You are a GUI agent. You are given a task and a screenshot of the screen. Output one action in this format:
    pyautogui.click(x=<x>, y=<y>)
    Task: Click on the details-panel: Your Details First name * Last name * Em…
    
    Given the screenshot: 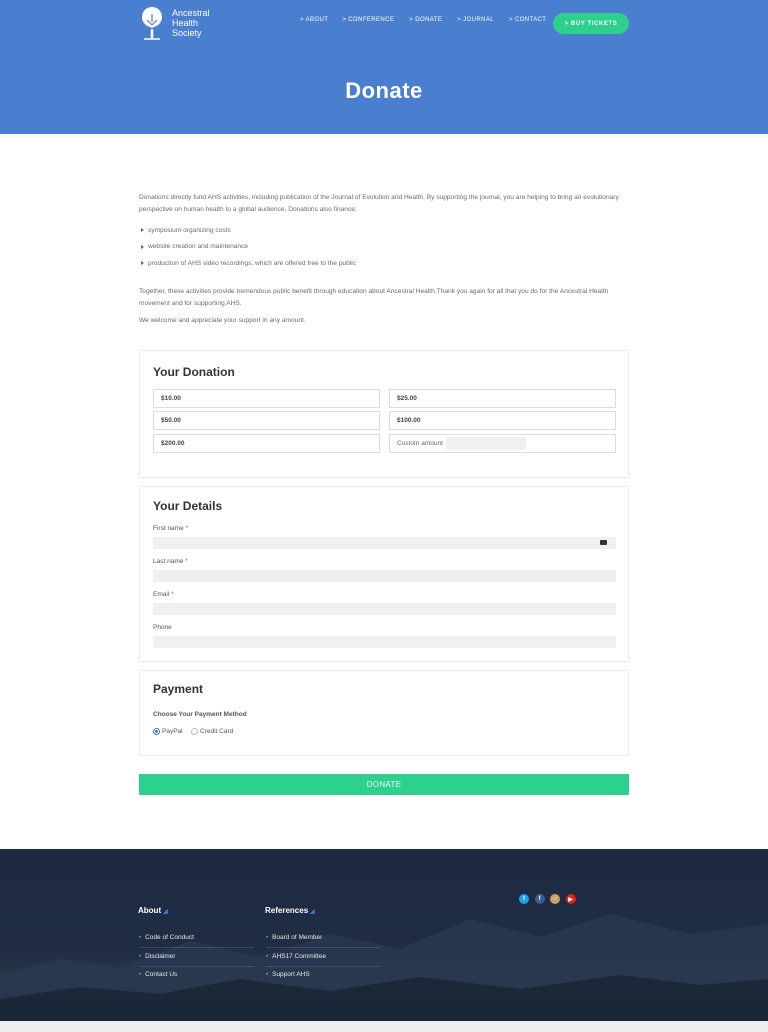 What is the action you would take?
    pyautogui.click(x=384, y=574)
    